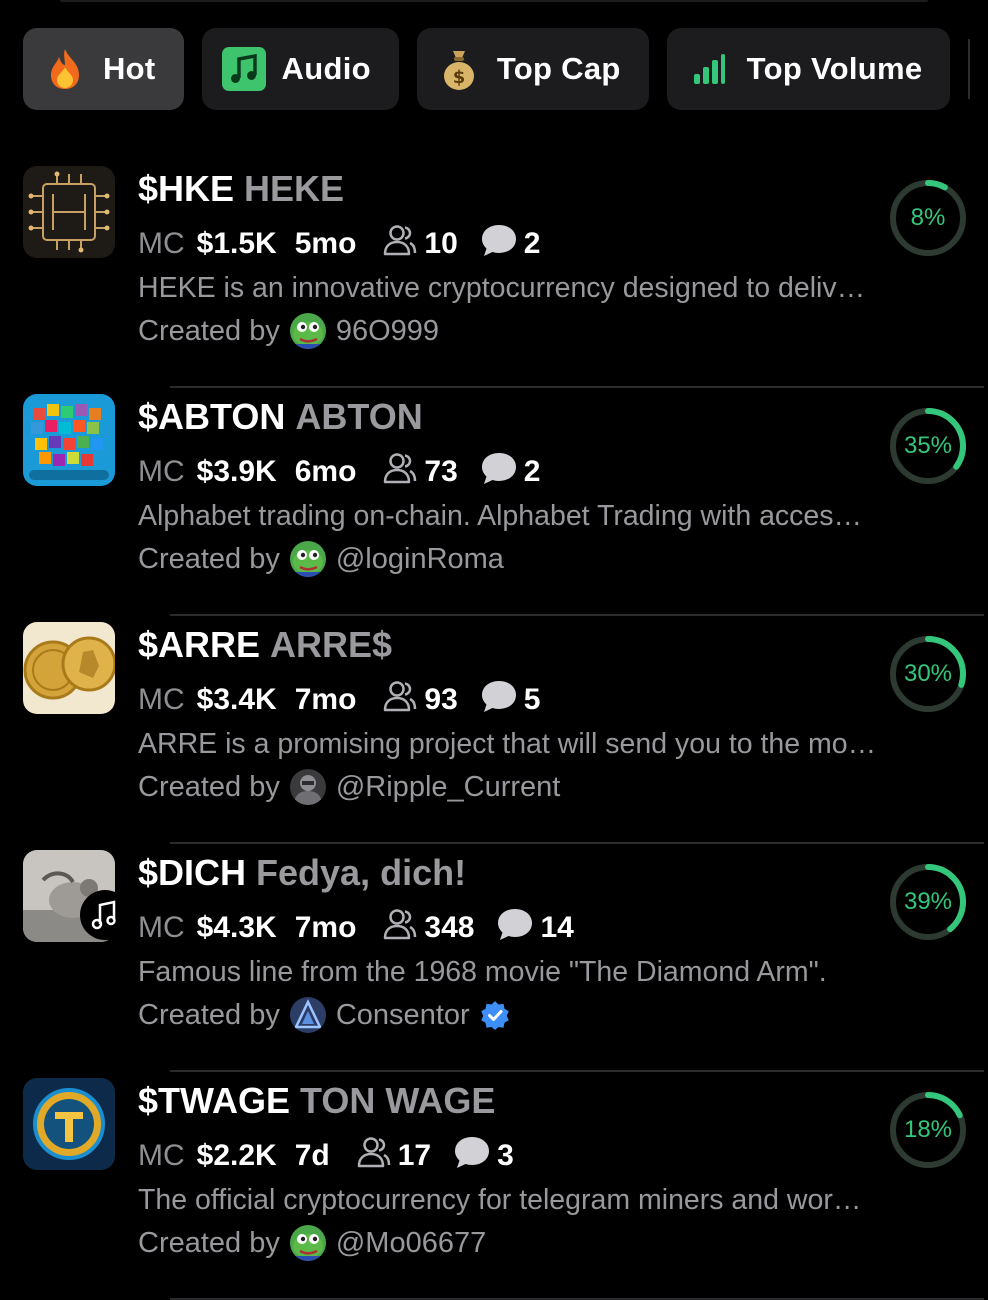 This screenshot has width=988, height=1300. I want to click on token-ticker: $ABTON, so click(212, 416).